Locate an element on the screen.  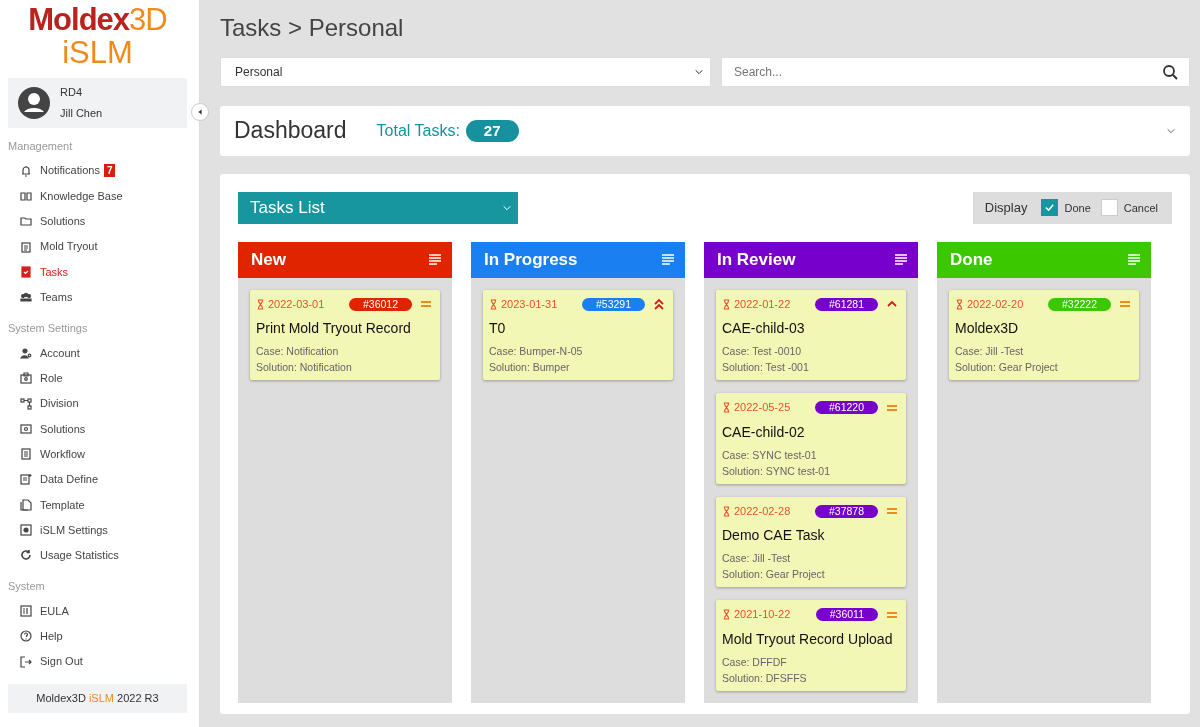
checkbox-label: Done is located at coordinates (1077, 208).